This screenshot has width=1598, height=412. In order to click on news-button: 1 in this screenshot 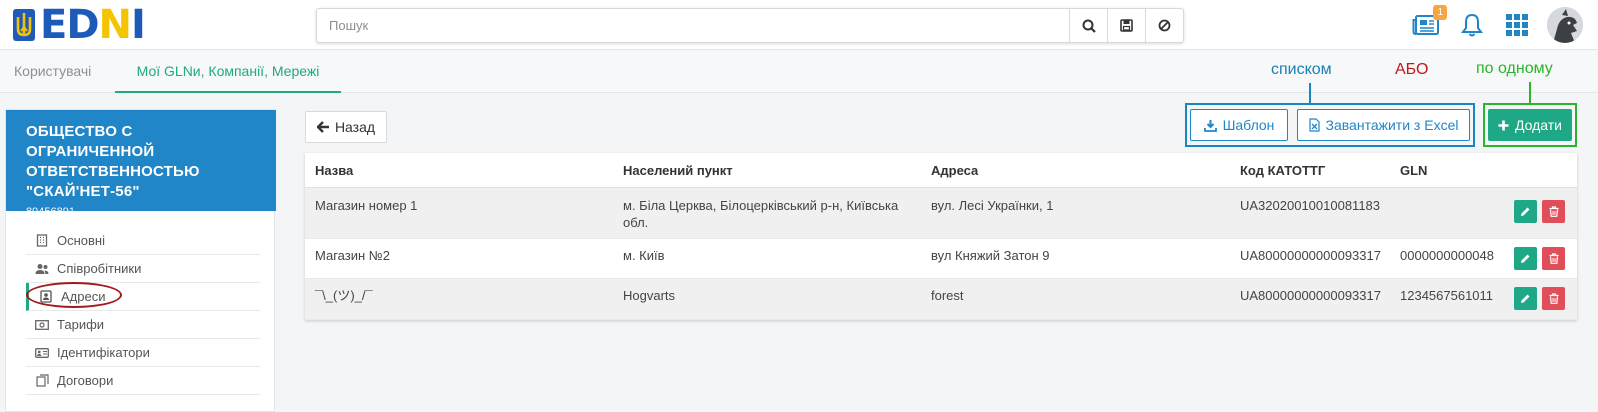, I will do `click(1429, 22)`.